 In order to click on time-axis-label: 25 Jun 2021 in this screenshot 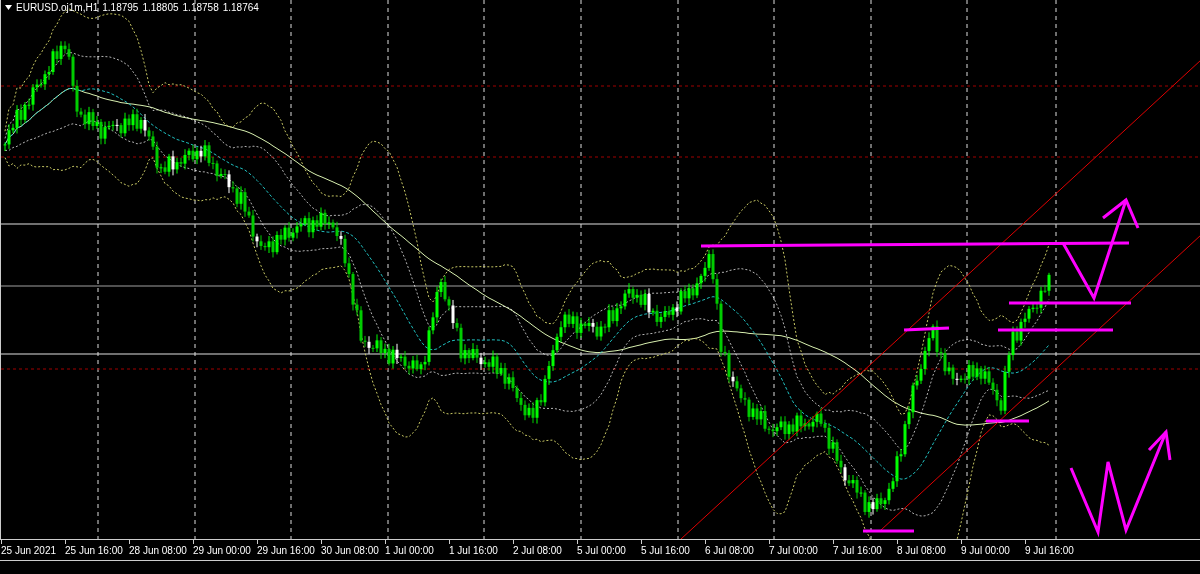, I will do `click(29, 550)`.